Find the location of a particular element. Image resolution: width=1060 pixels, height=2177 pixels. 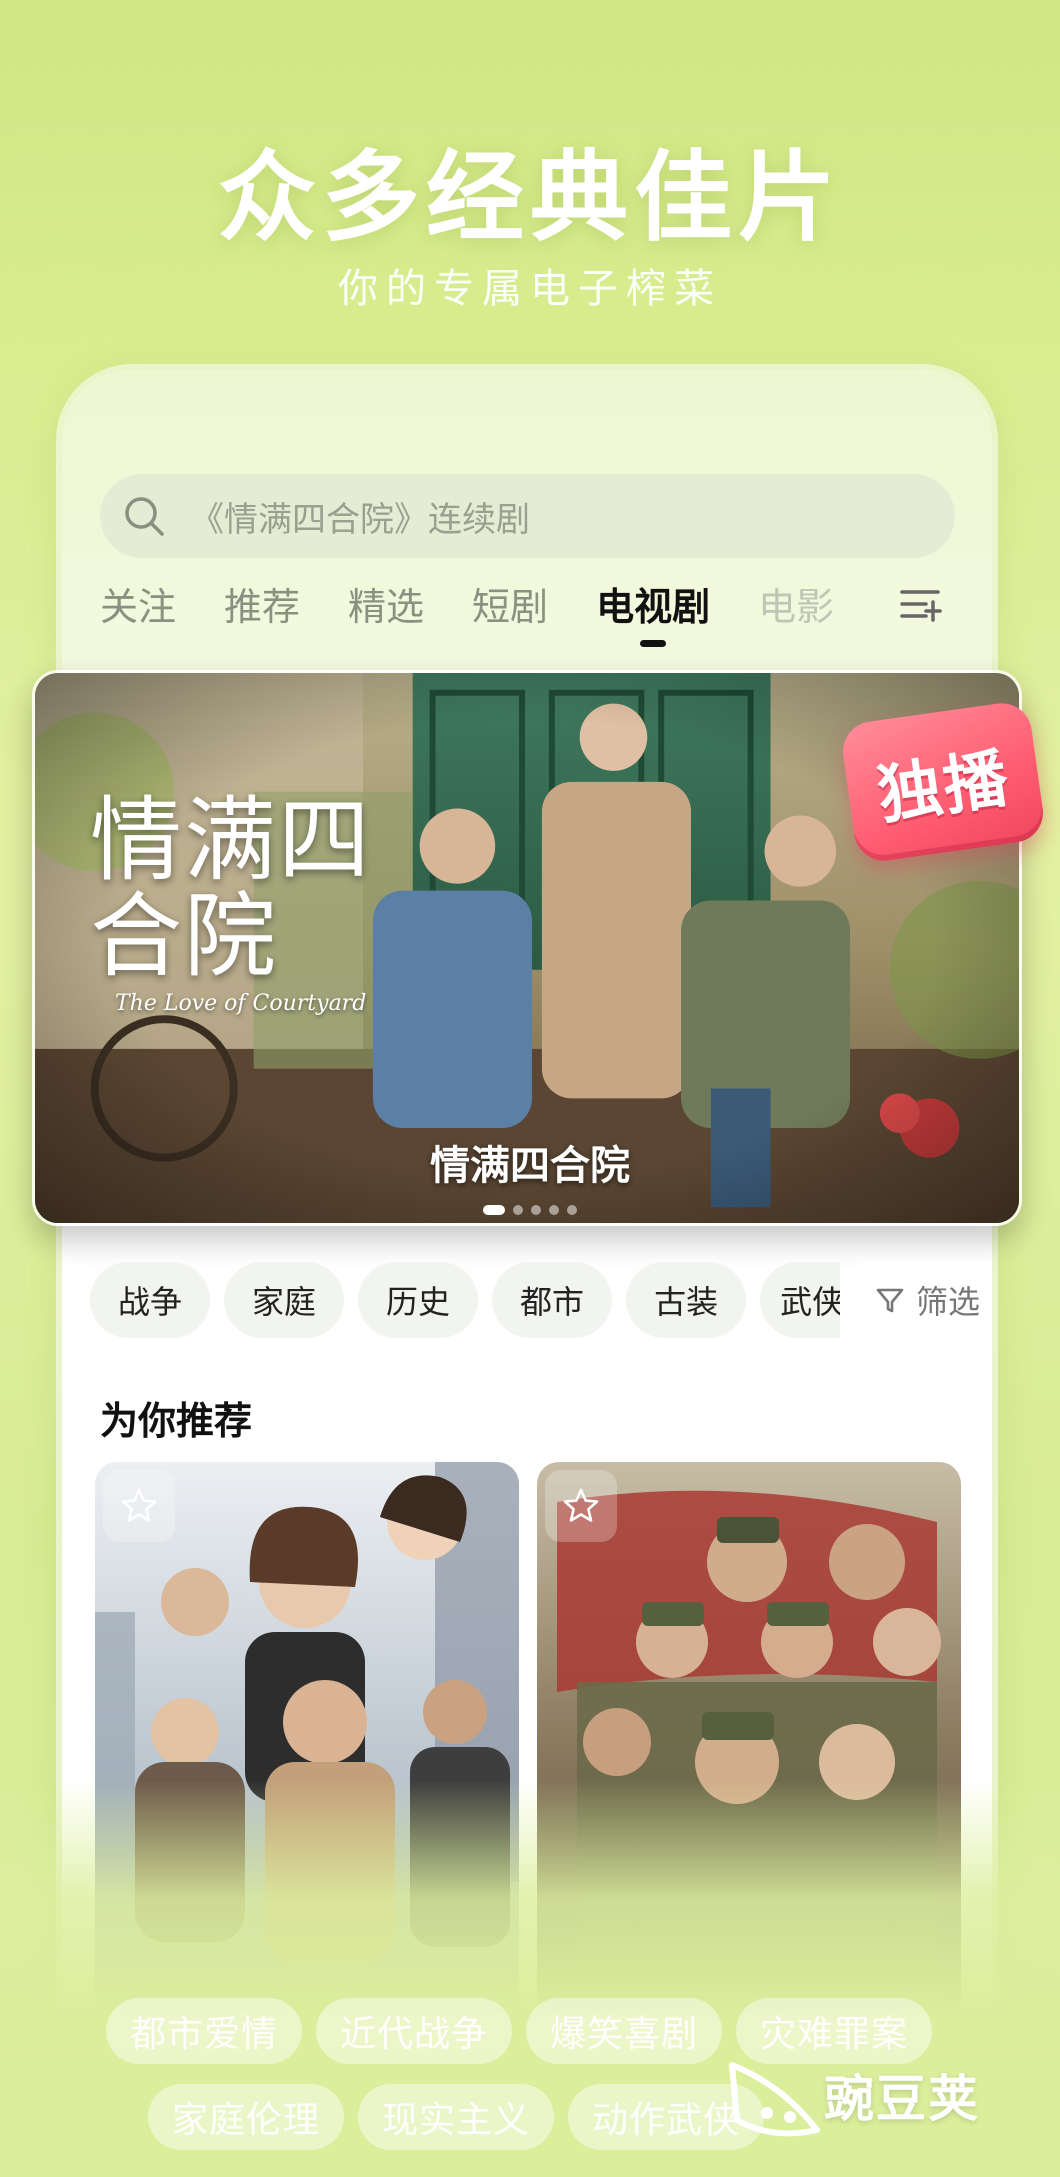

watermark-text: 豌豆荚 is located at coordinates (902, 2099).